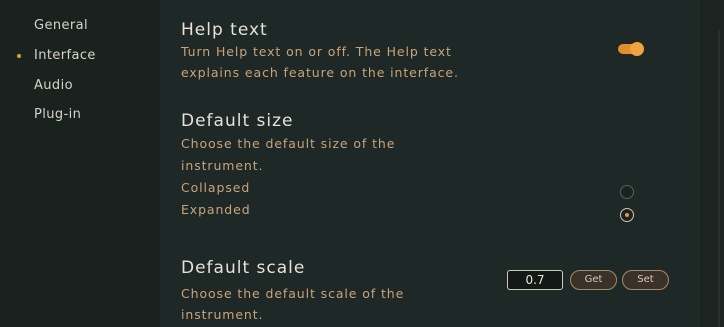 Image resolution: width=724 pixels, height=327 pixels. Describe the element at coordinates (637, 49) in the screenshot. I see `toggle-knob` at that location.